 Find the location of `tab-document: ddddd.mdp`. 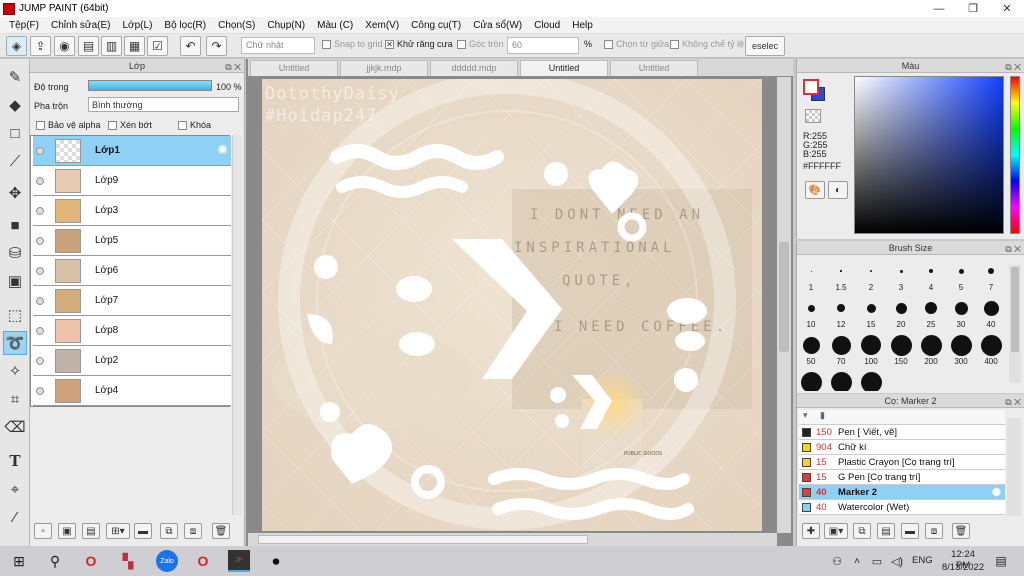

tab-document: ddddd.mdp is located at coordinates (474, 68).